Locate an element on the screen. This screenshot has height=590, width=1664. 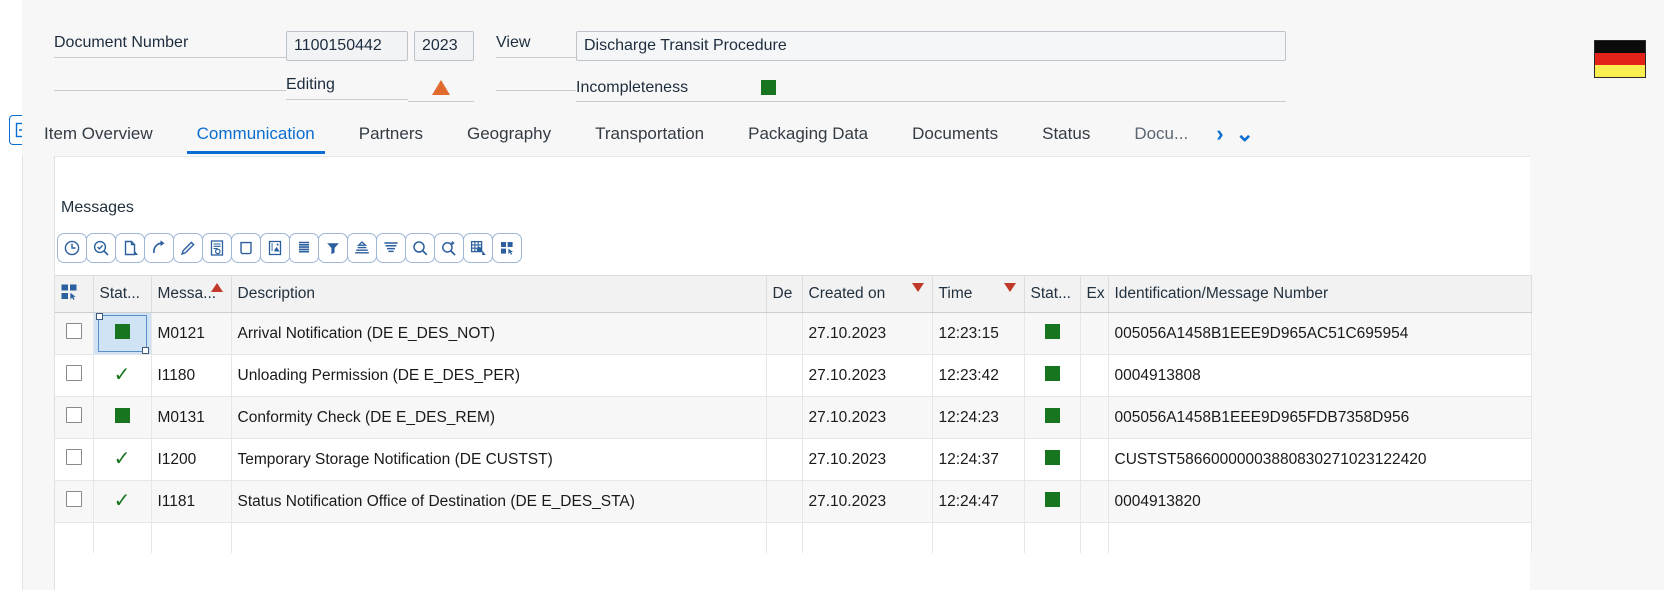
tab-packaging-data: Packaging Data is located at coordinates (808, 134).